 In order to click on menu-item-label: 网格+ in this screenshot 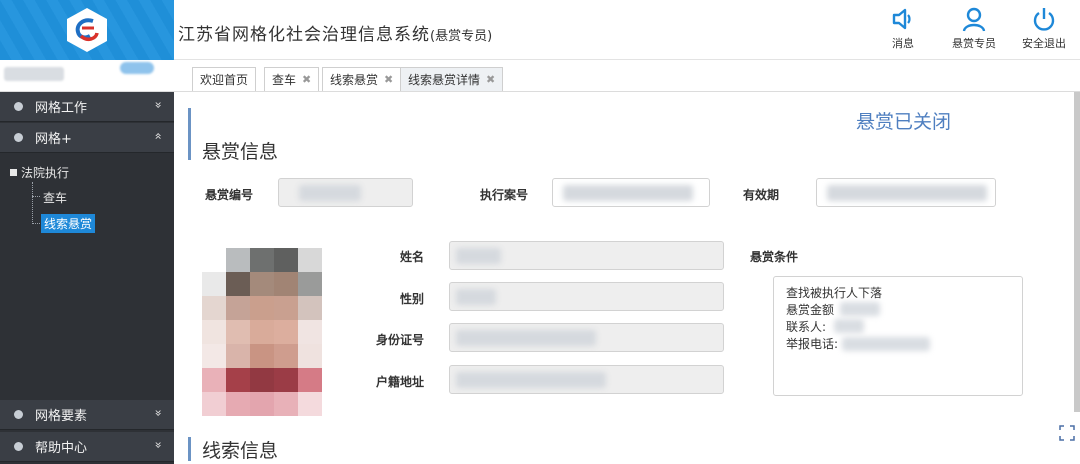, I will do `click(53, 139)`.